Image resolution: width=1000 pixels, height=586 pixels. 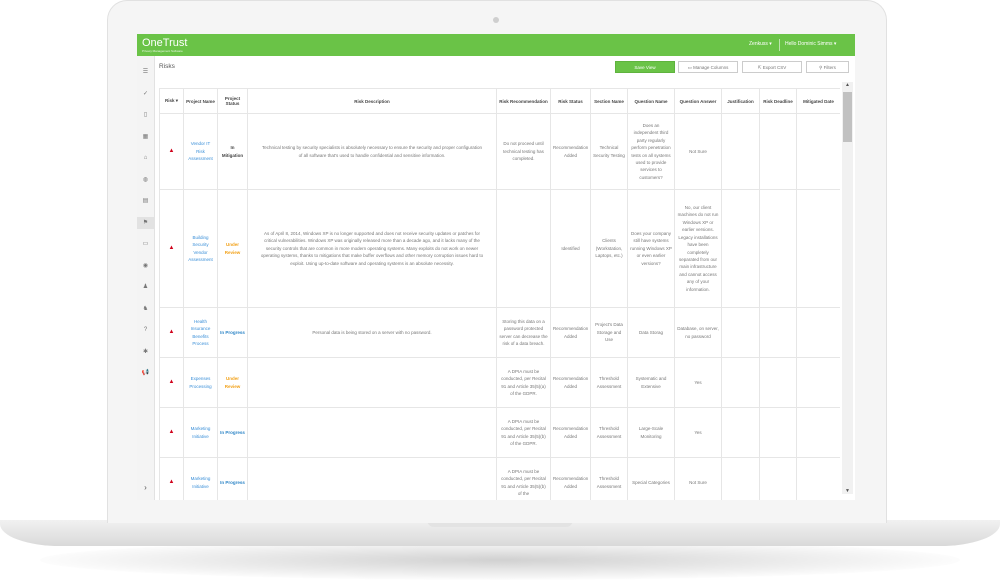 I want to click on globe-icon: ◍, so click(x=145, y=180).